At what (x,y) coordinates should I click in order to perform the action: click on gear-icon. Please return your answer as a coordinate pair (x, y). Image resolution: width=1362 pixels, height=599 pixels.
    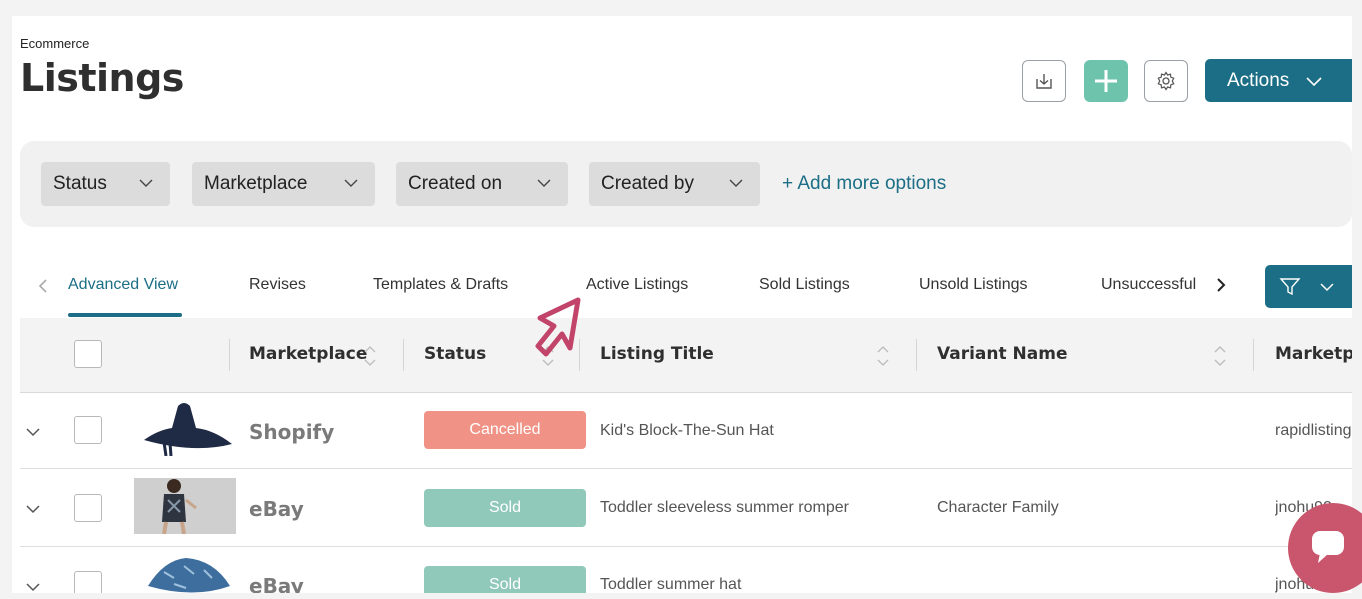
    Looking at the image, I should click on (1166, 81).